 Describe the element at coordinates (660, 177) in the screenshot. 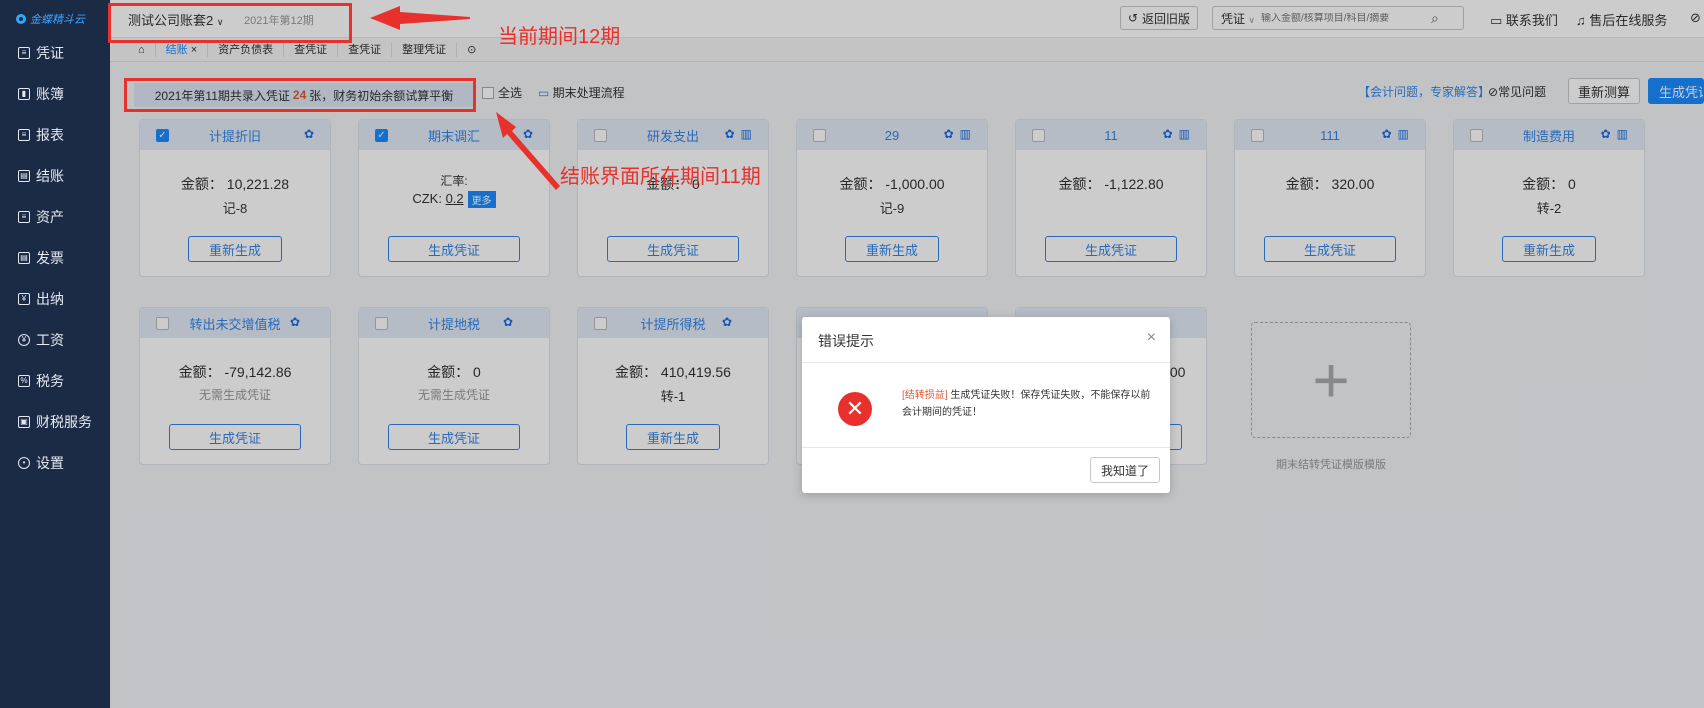

I see `annotation-closing-period: 结账界面所在期间11期` at that location.